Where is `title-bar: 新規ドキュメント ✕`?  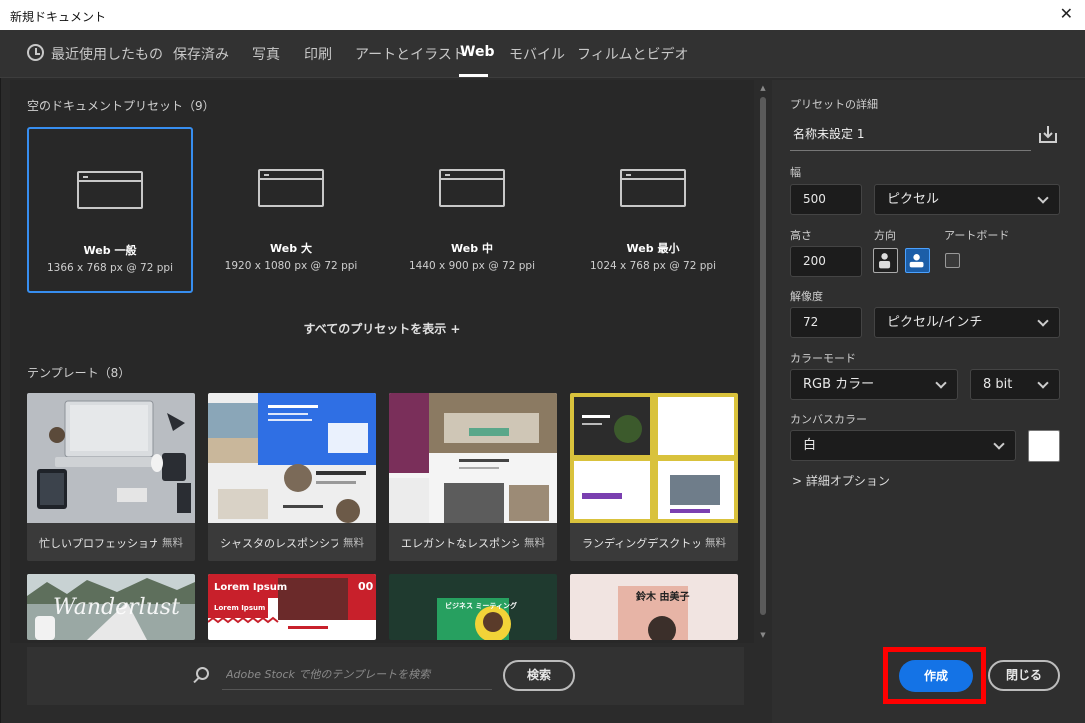 title-bar: 新規ドキュメント ✕ is located at coordinates (542, 15).